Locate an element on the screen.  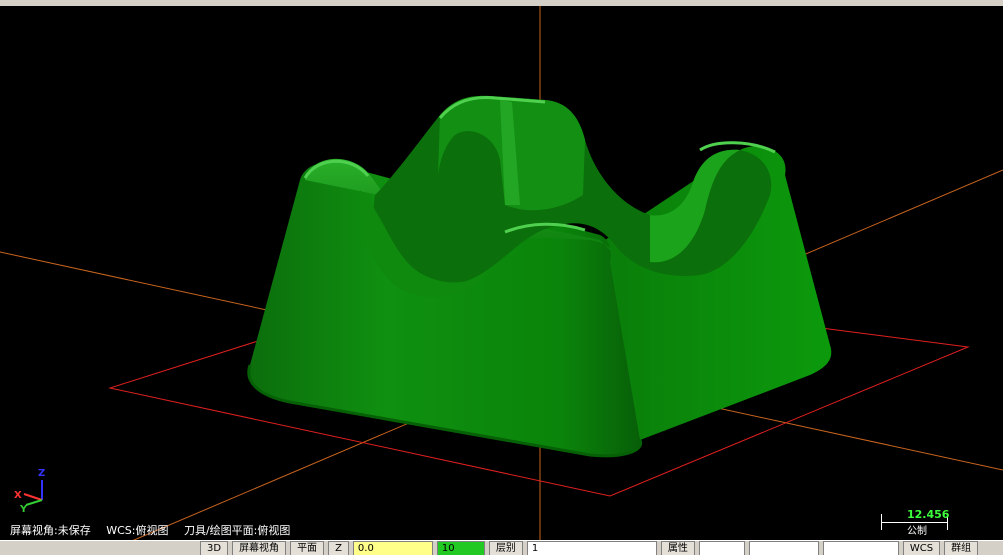
group-button: 群组 is located at coordinates (961, 548).